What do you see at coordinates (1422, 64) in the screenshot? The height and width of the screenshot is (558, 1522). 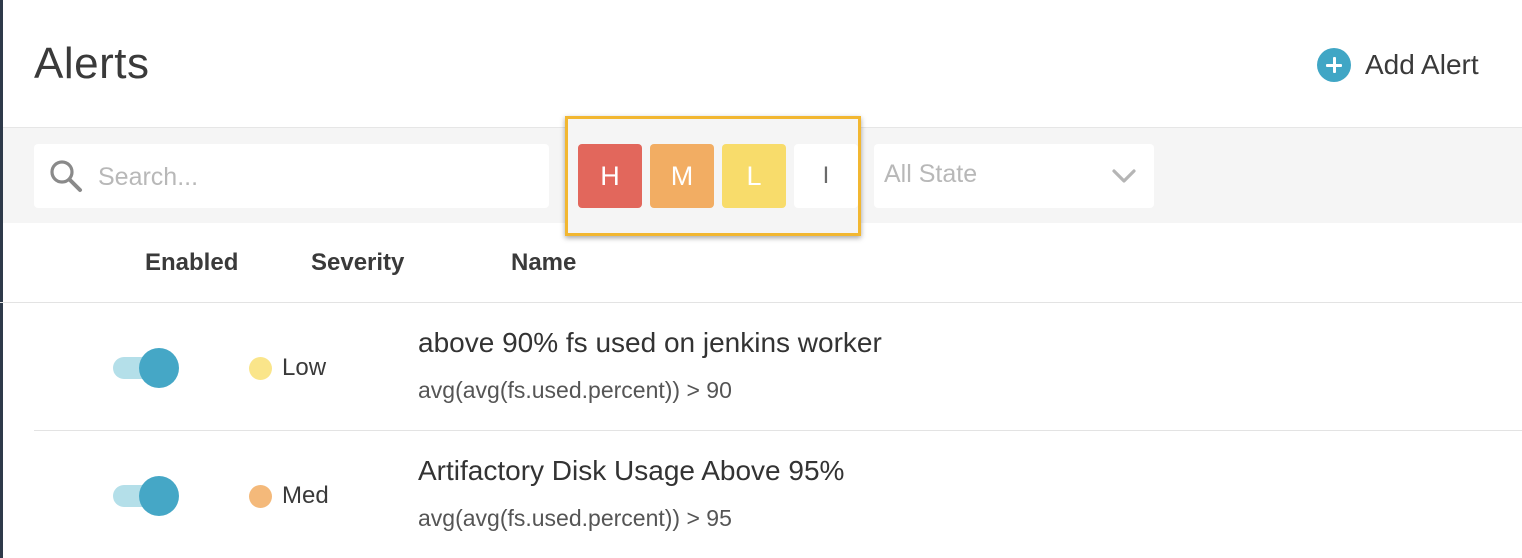 I see `add-alert-label: Add Alert` at bounding box center [1422, 64].